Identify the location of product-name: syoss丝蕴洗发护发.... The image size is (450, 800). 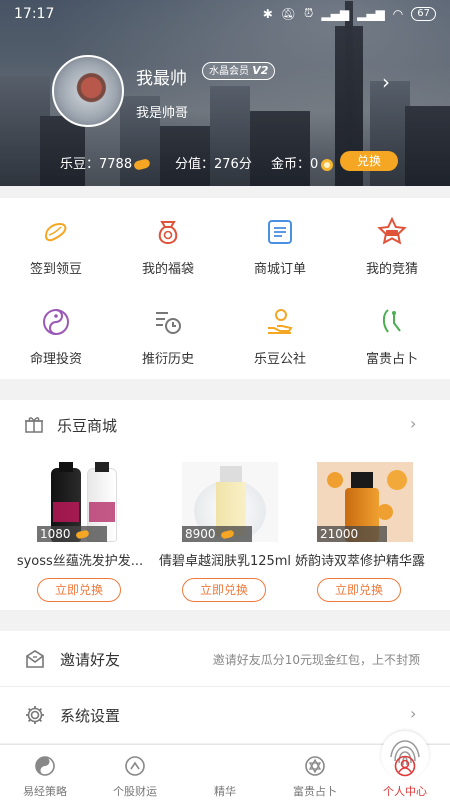
(80, 561).